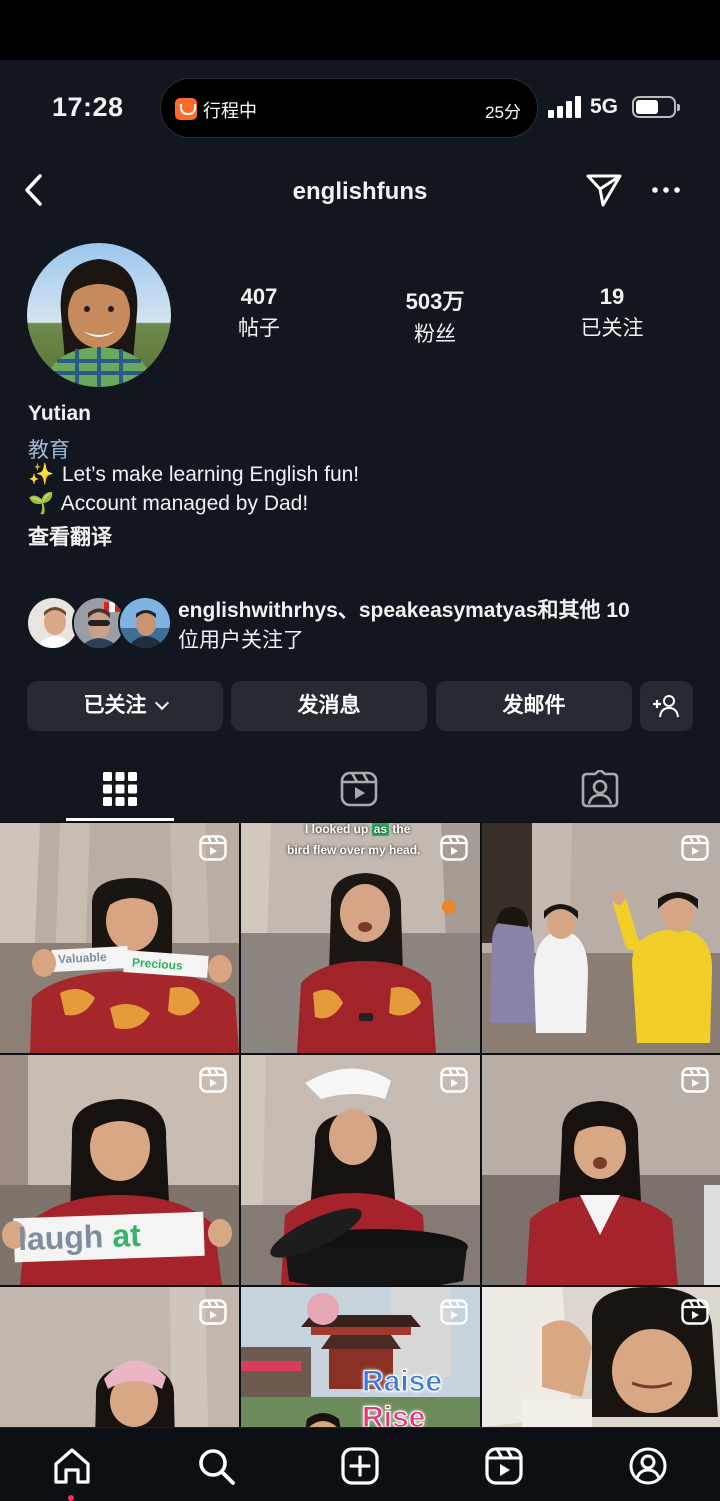 The width and height of the screenshot is (720, 1501). Describe the element at coordinates (216, 1466) in the screenshot. I see `search-icon` at that location.